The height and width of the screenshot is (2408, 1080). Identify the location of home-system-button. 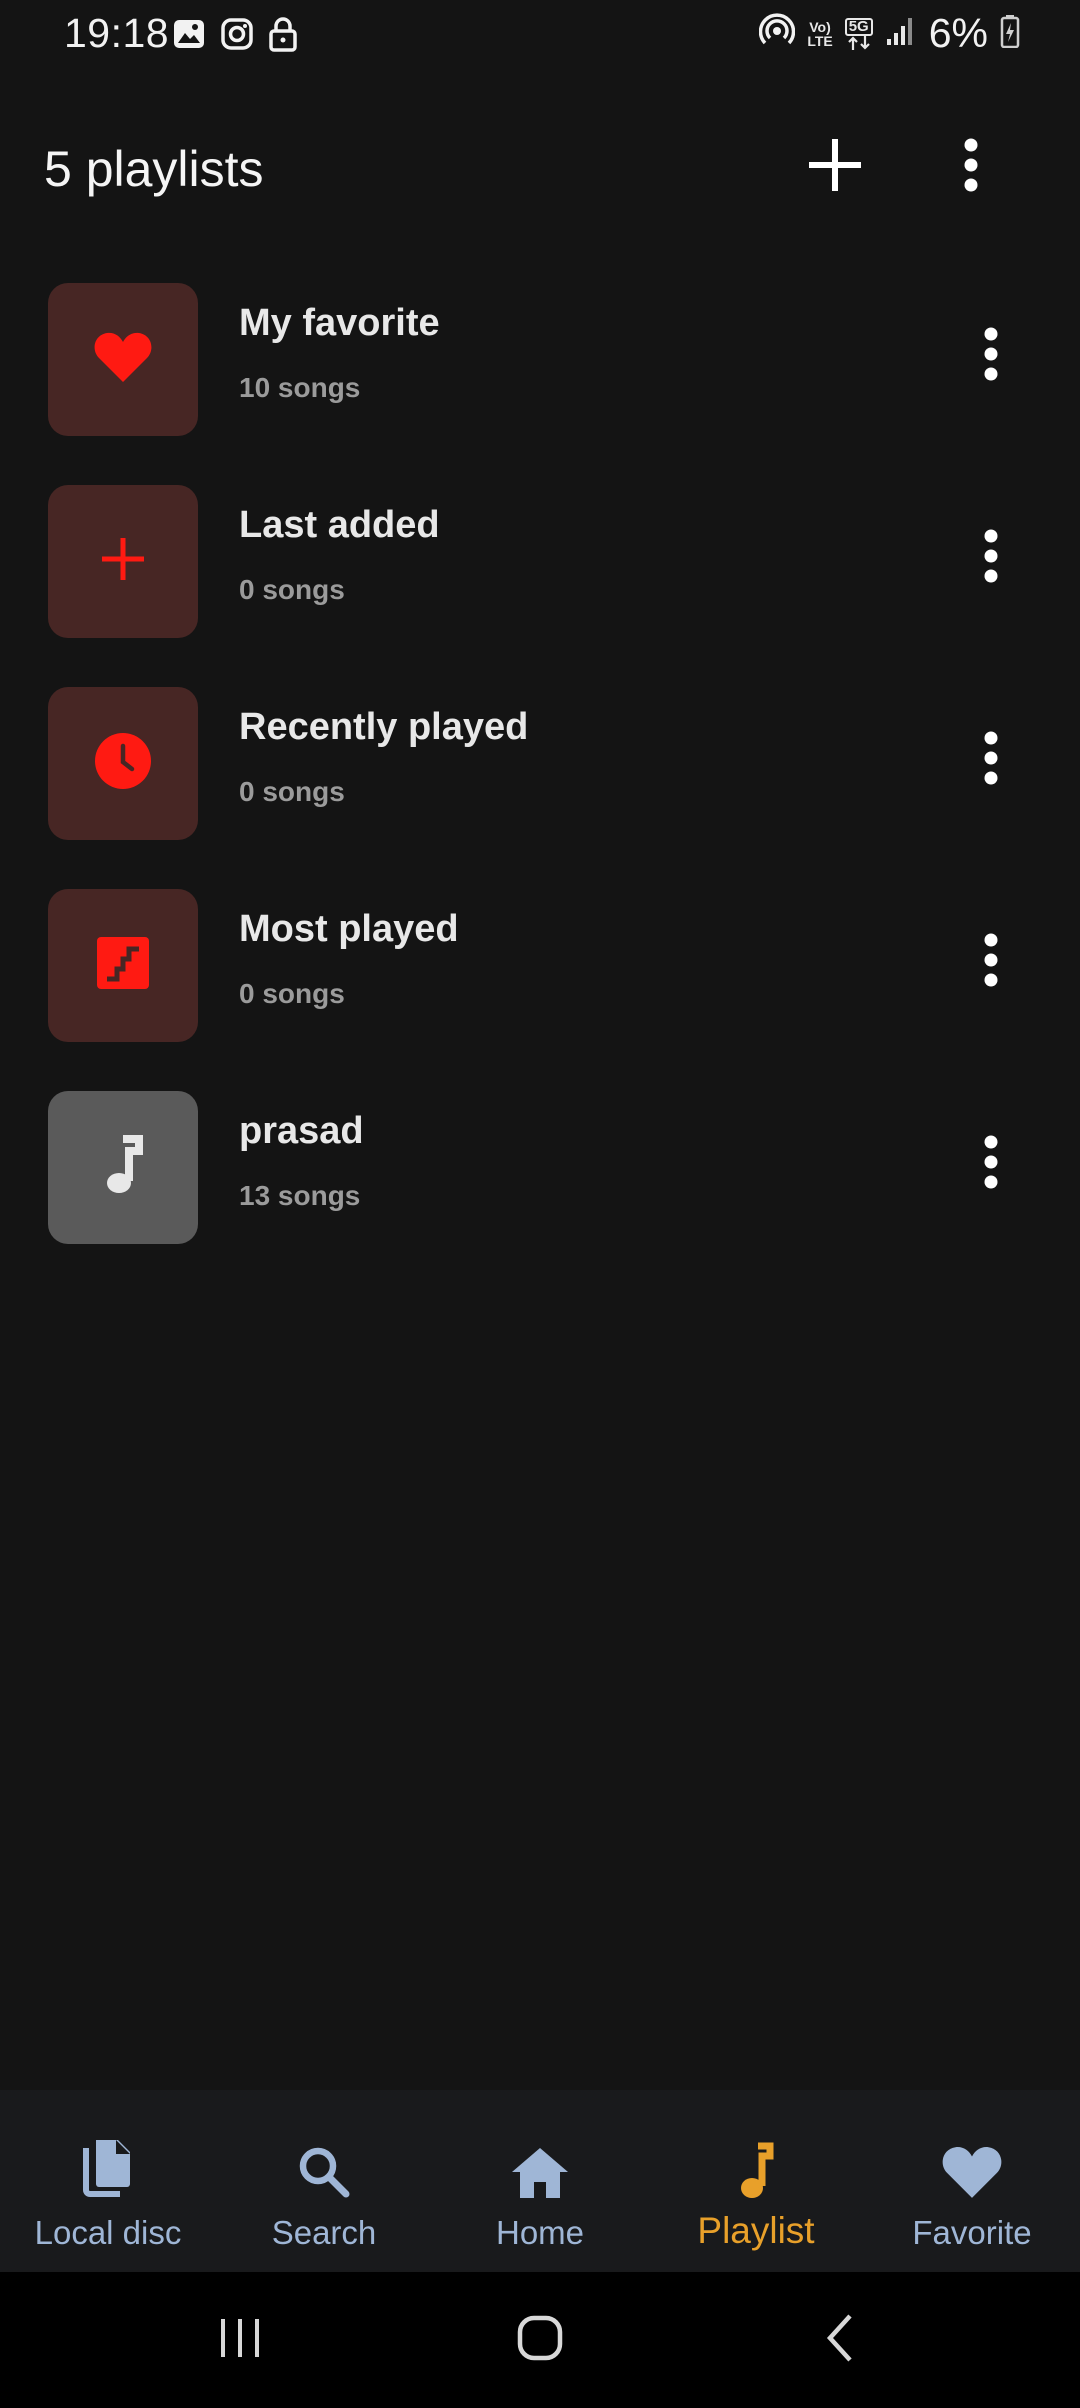
(540, 2340).